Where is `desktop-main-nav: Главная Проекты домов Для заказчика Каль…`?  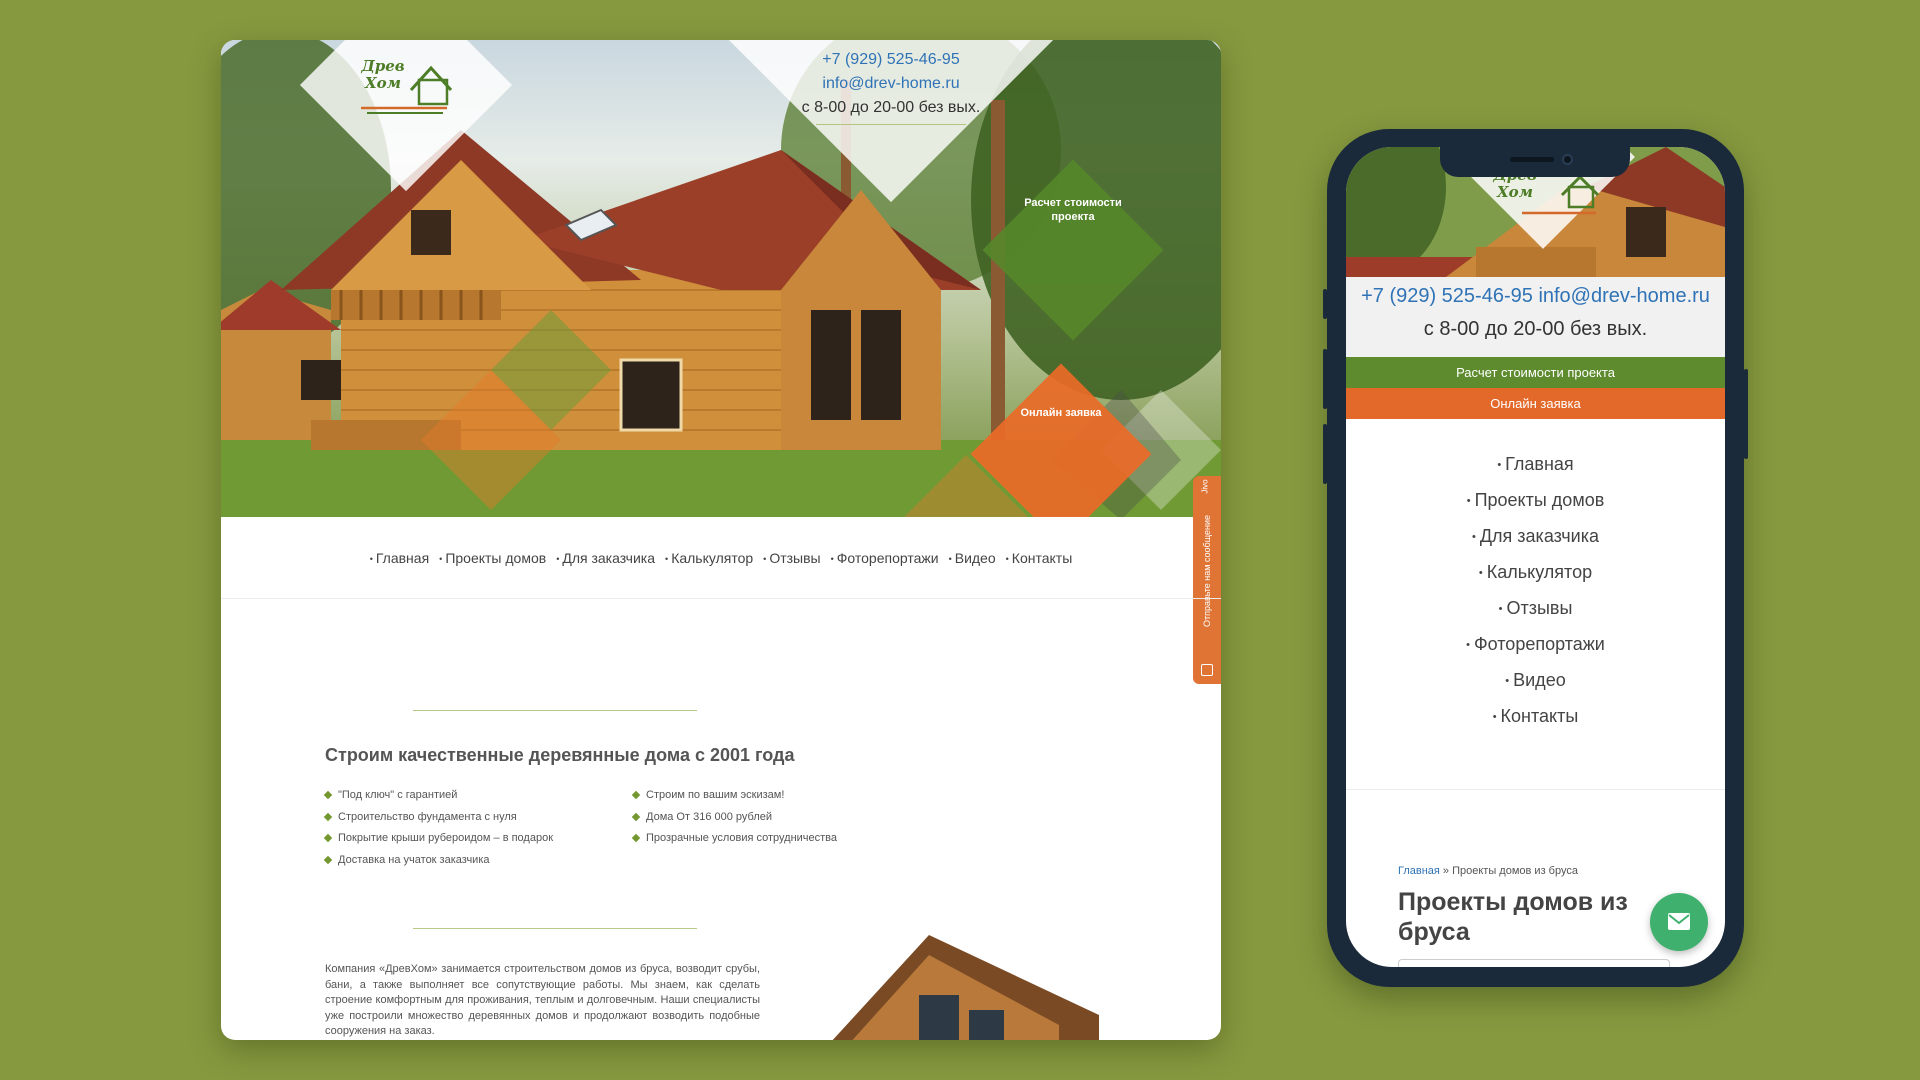 desktop-main-nav: Главная Проекты домов Для заказчика Каль… is located at coordinates (721, 558).